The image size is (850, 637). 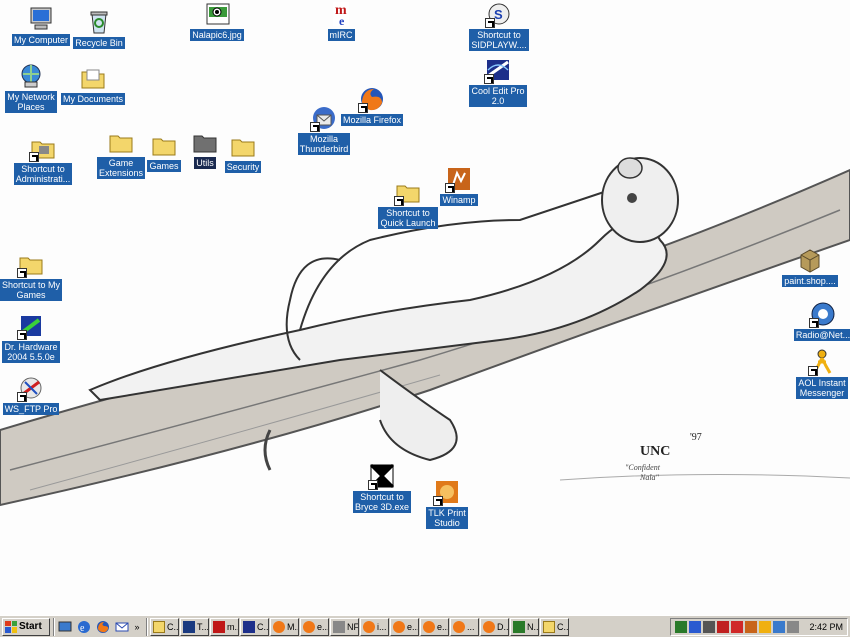 I want to click on mirc-icon, so click(x=219, y=626).